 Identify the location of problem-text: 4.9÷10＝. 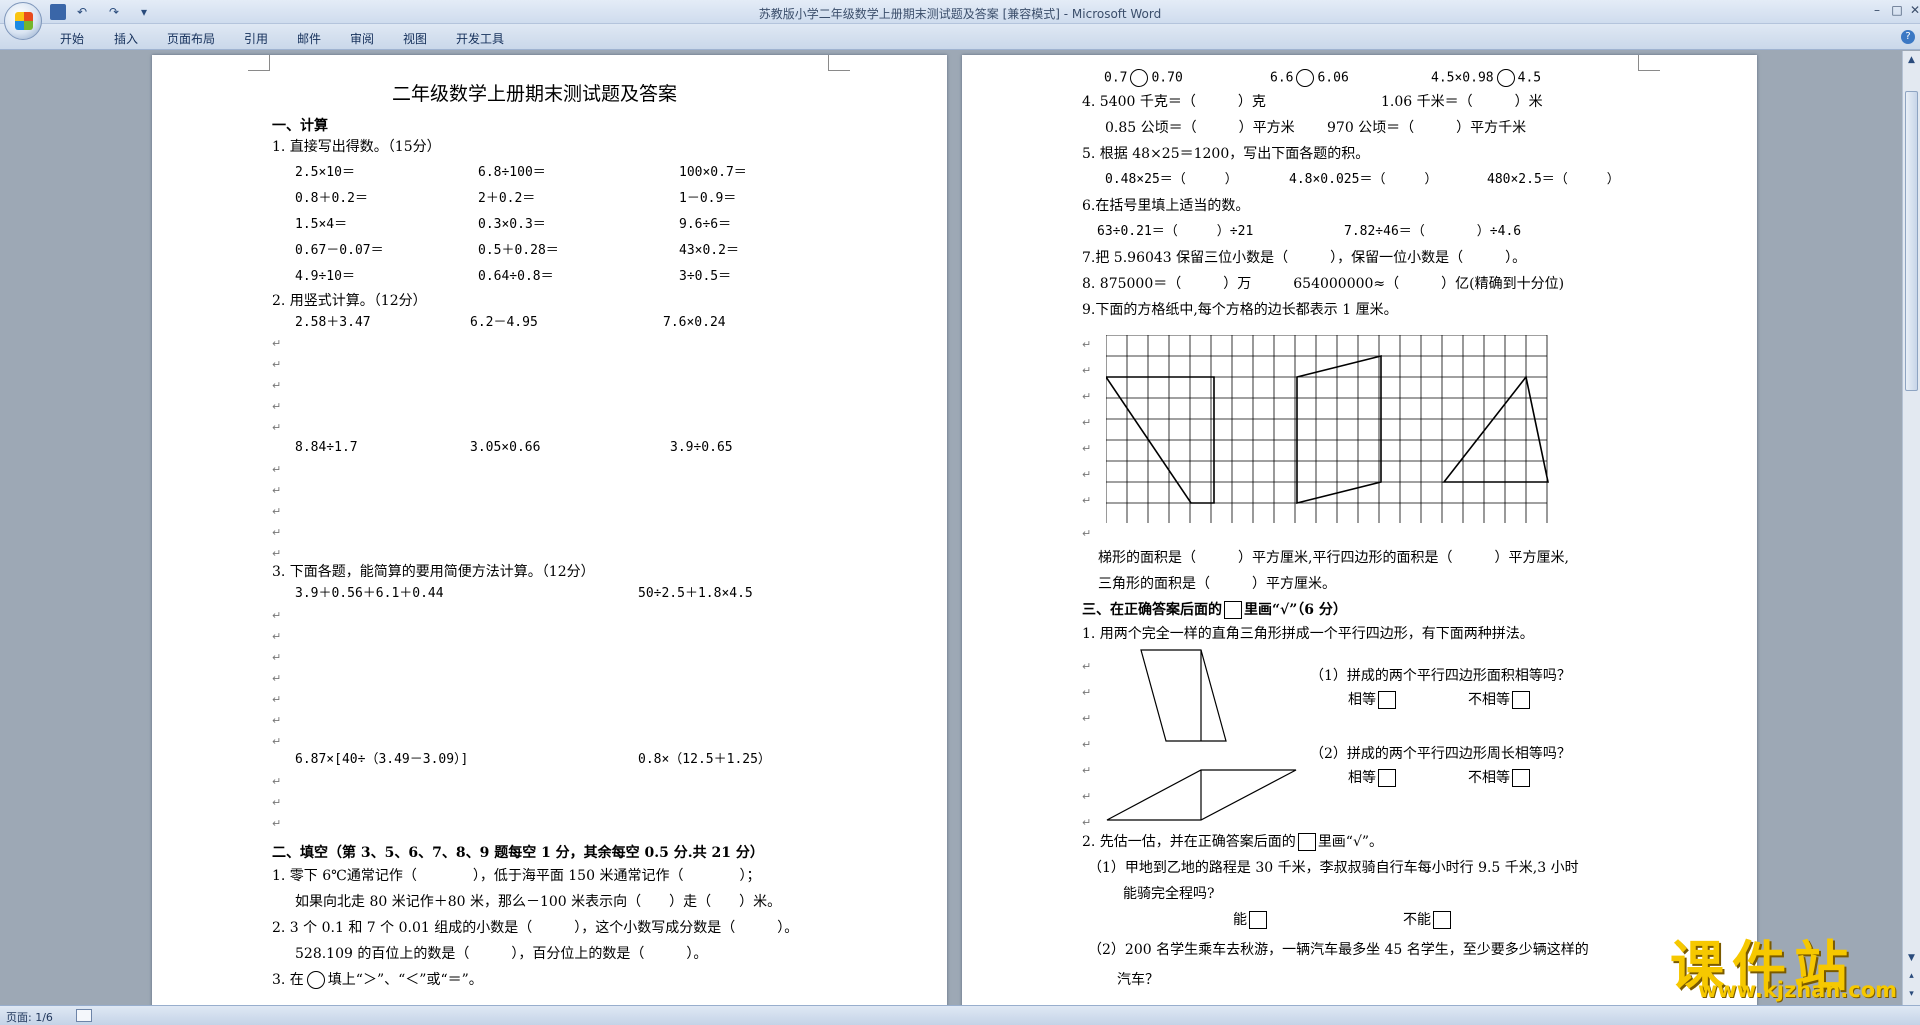
(325, 277).